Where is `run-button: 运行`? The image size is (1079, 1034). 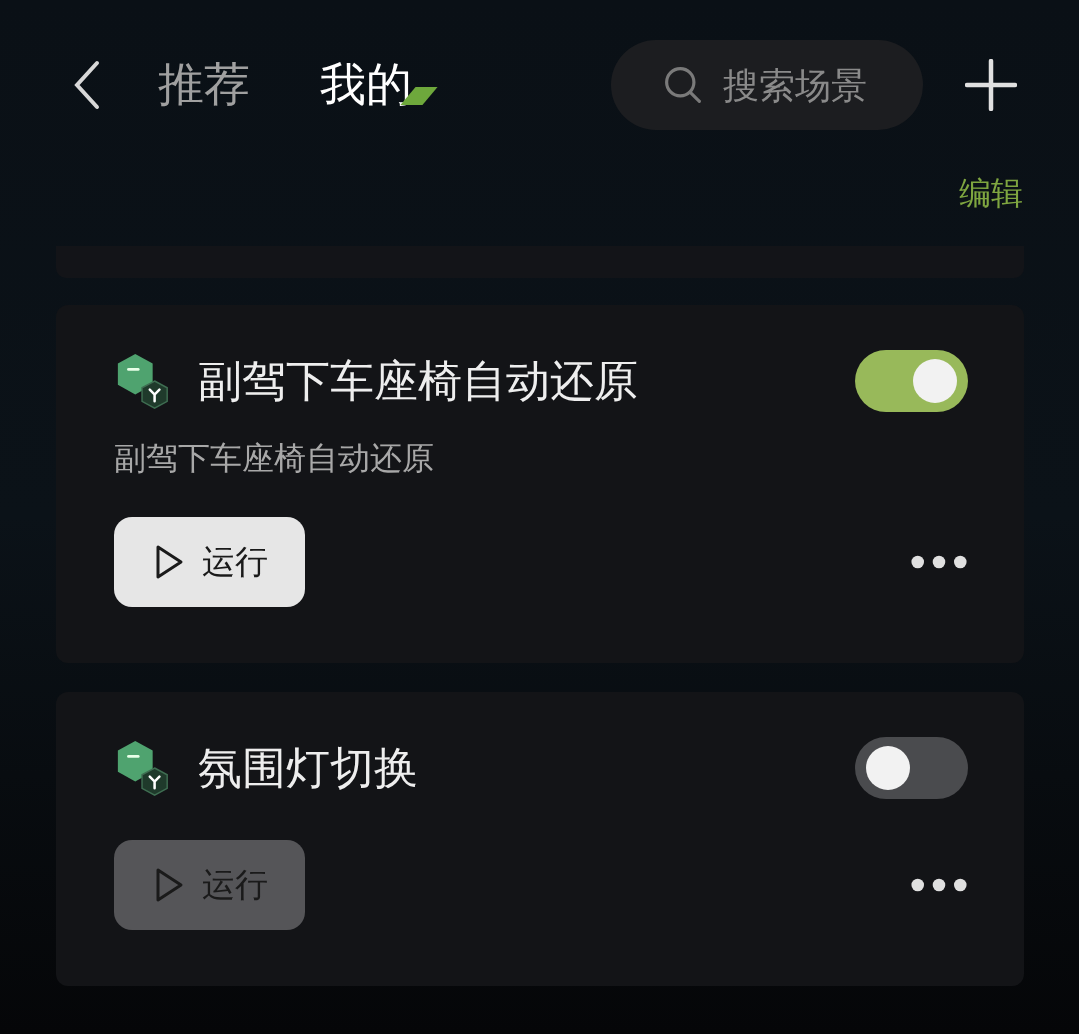
run-button: 运行 is located at coordinates (209, 562).